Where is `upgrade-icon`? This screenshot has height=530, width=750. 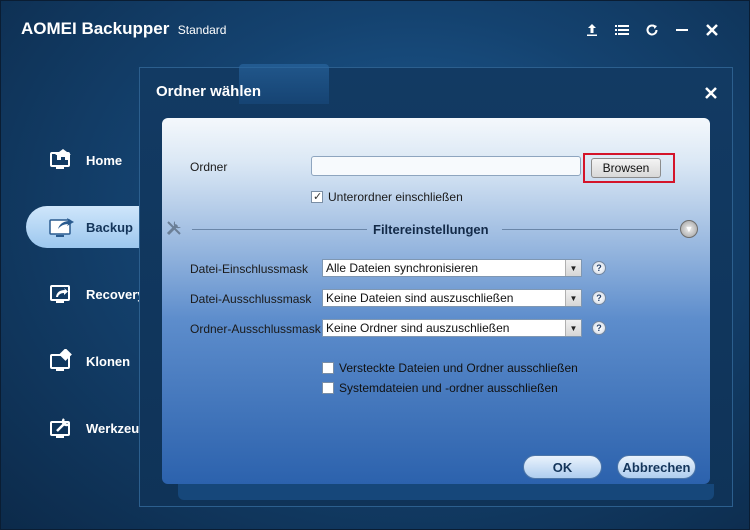
upgrade-icon is located at coordinates (592, 30).